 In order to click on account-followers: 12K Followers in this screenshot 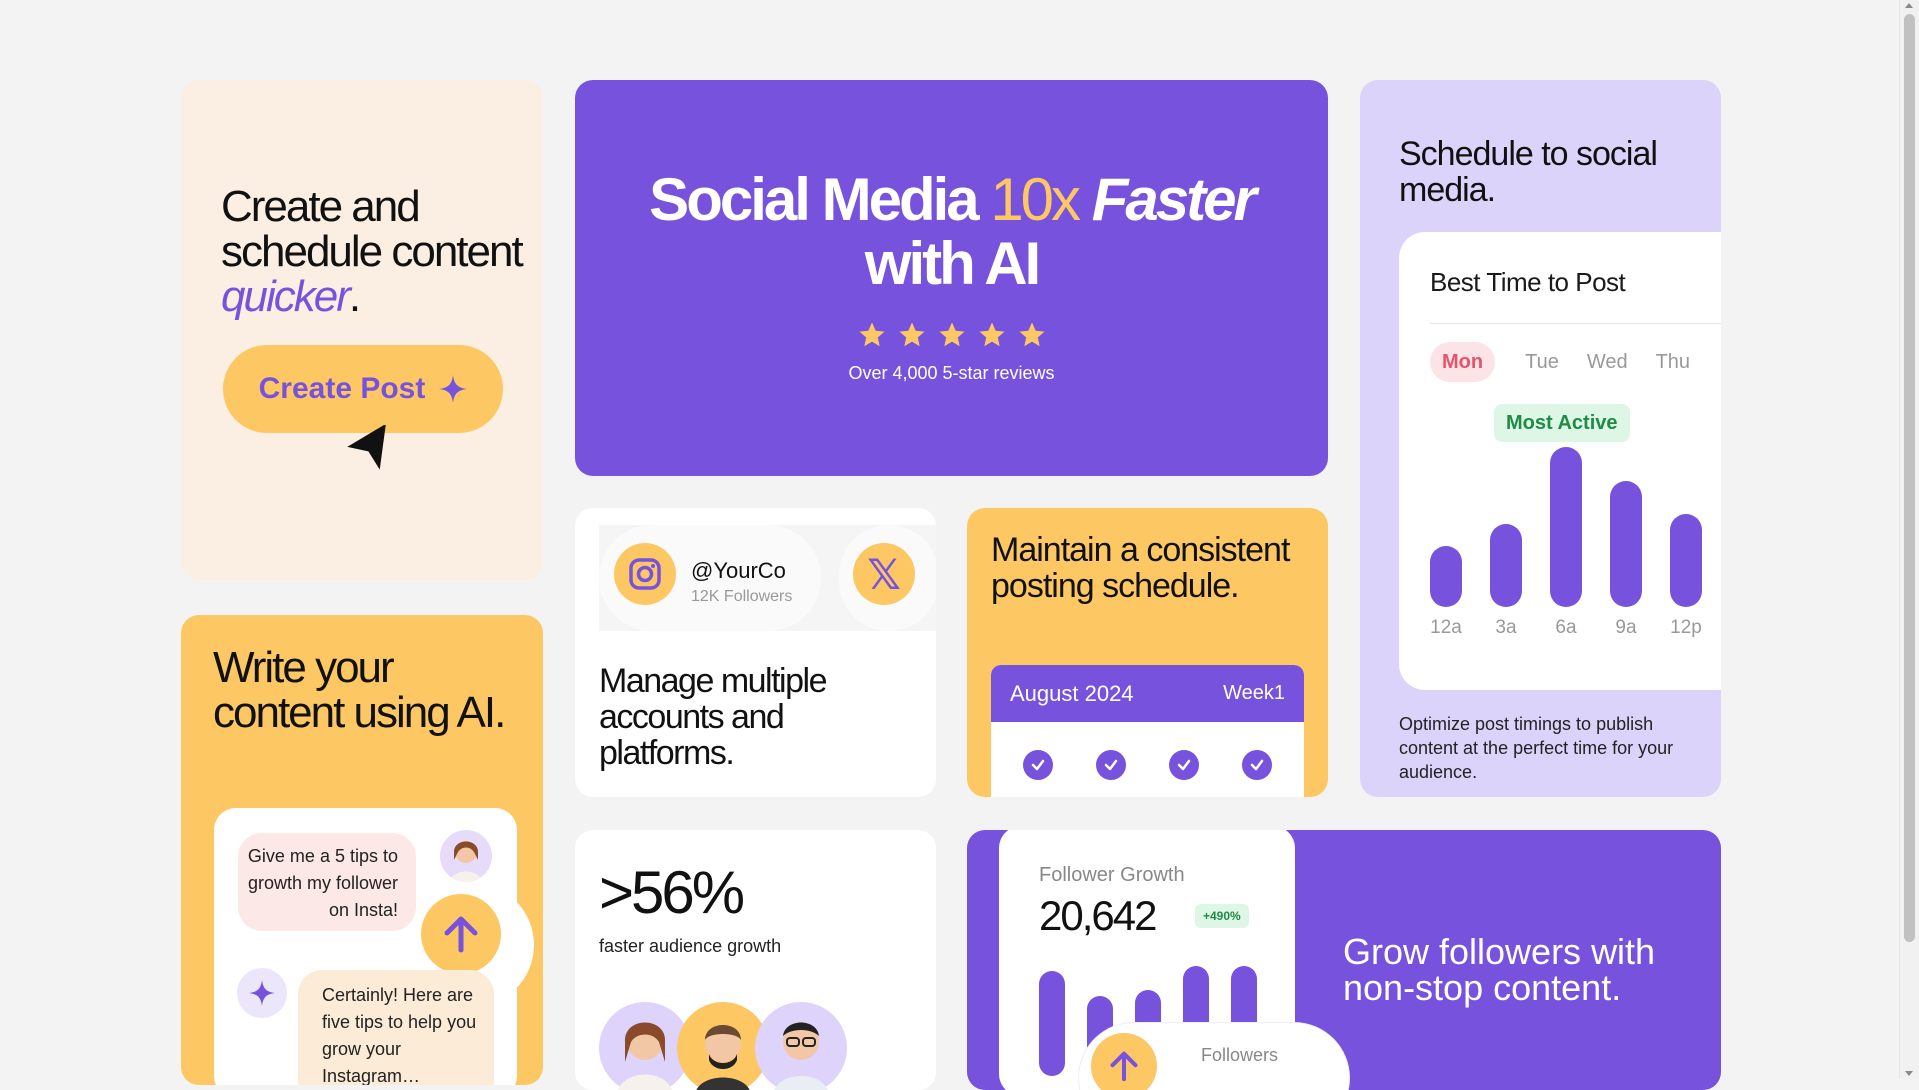, I will do `click(742, 596)`.